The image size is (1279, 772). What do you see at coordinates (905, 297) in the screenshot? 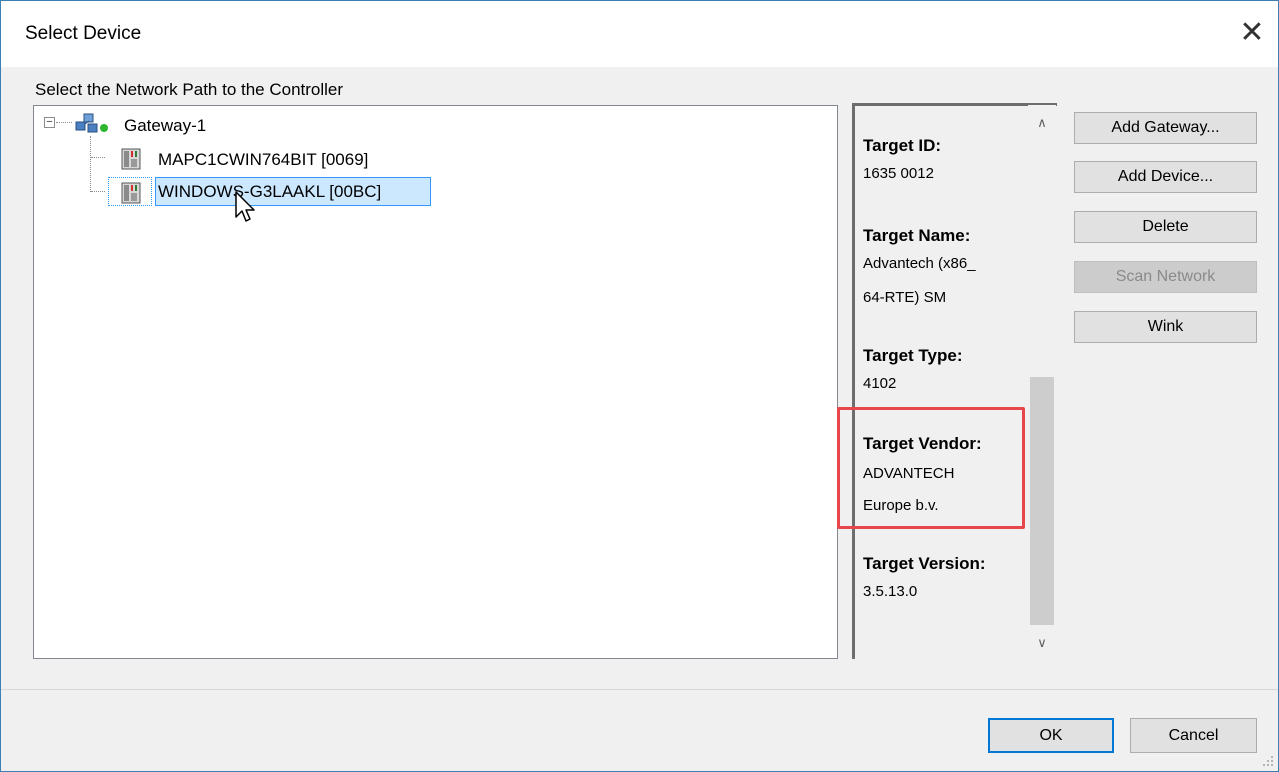
I see `target-name-value-line-2: 64-RTE) SM` at bounding box center [905, 297].